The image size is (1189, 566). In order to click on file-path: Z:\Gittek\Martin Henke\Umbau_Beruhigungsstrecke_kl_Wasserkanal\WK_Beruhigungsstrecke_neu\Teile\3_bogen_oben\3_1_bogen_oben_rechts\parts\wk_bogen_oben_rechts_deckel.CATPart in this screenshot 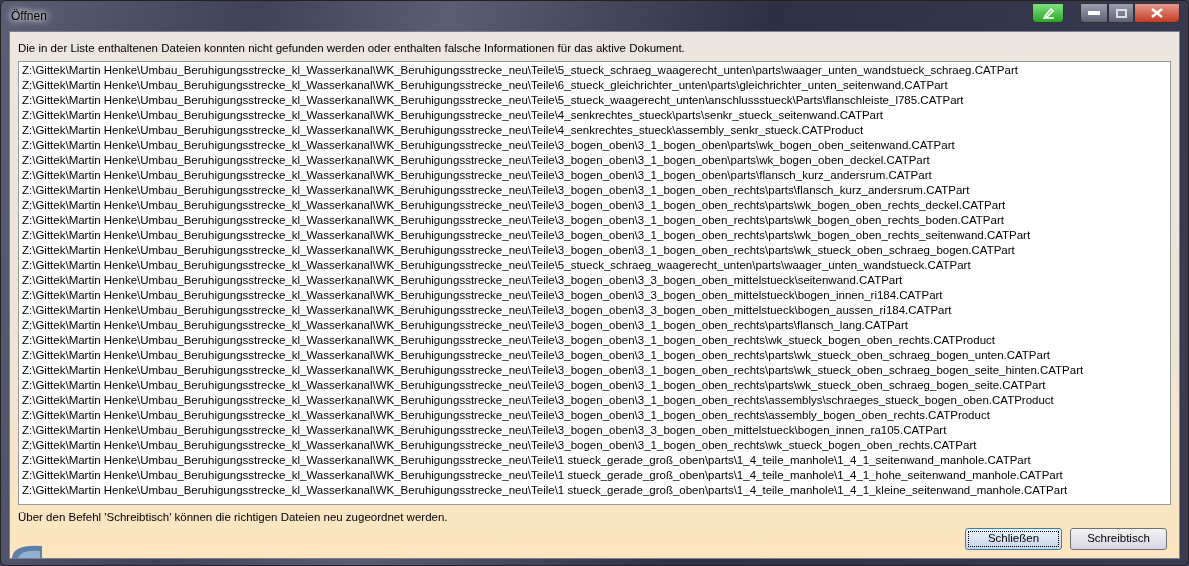, I will do `click(594, 206)`.